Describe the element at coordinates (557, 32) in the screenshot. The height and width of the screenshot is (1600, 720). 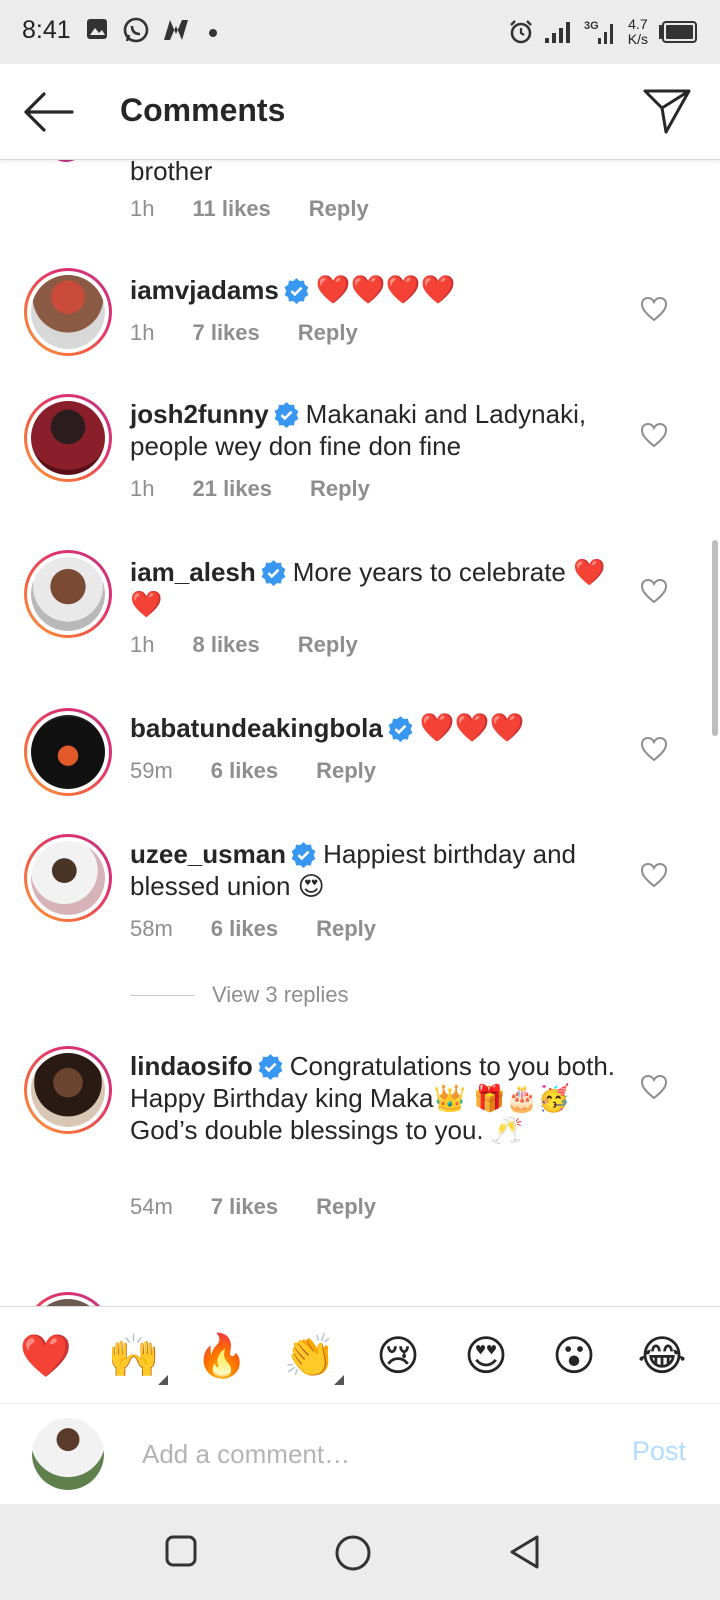
I see `signal-icon` at that location.